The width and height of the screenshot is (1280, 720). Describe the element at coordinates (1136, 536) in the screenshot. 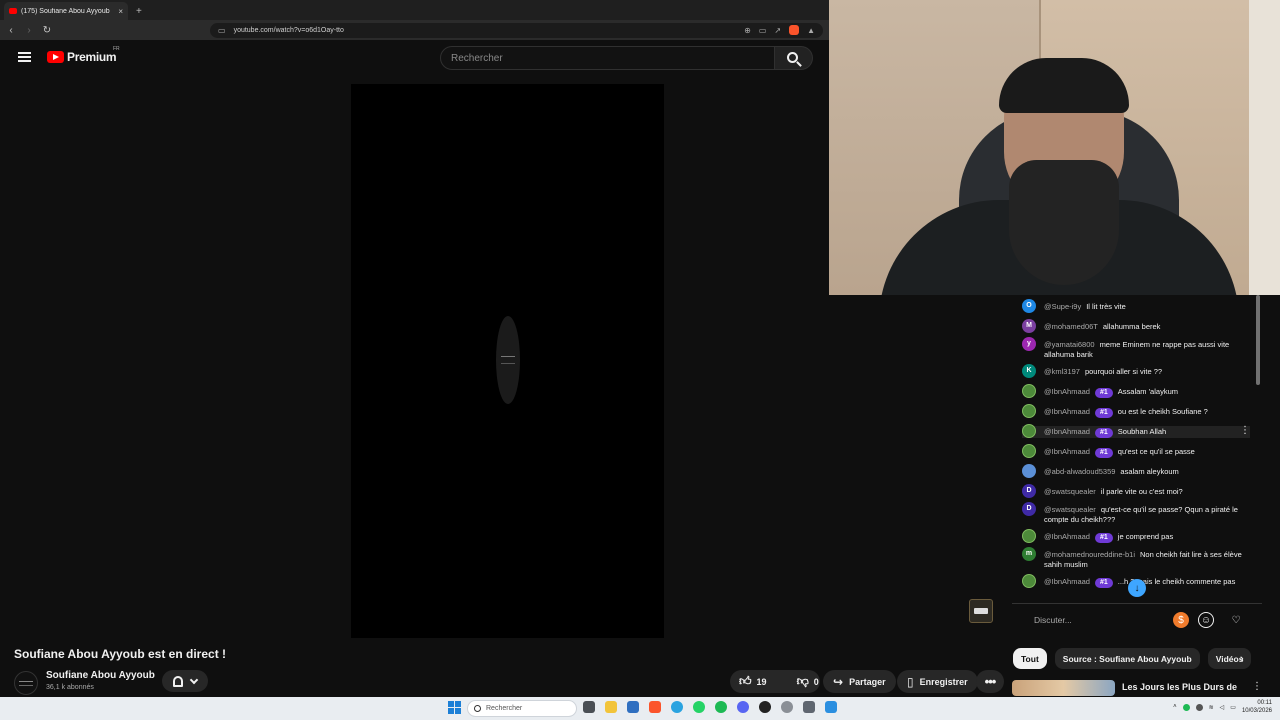

I see `chat-message: @IbnAhmaad #1 je comprend pas` at that location.